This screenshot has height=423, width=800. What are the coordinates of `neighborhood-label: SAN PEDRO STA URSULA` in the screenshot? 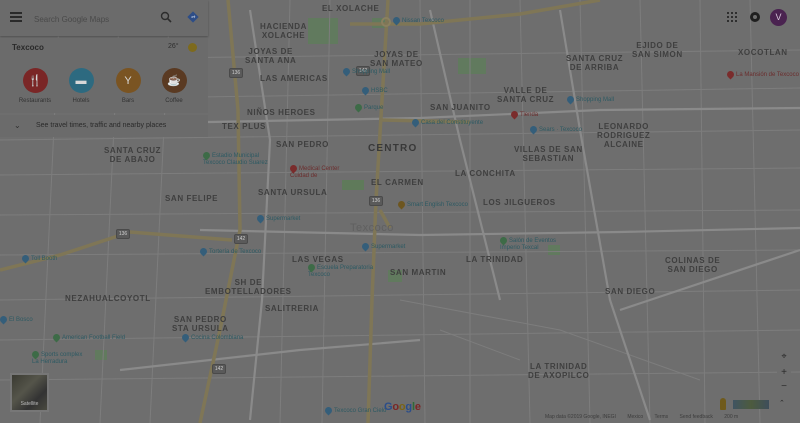 It's located at (200, 324).